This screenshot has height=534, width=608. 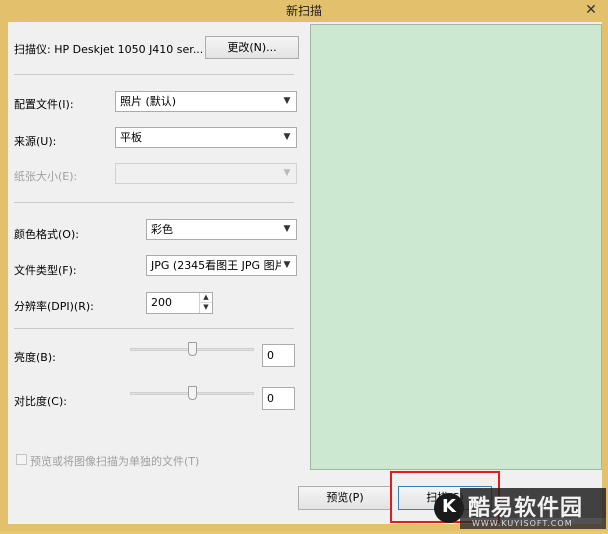 I want to click on paper-size-select: ▼, so click(x=206, y=173).